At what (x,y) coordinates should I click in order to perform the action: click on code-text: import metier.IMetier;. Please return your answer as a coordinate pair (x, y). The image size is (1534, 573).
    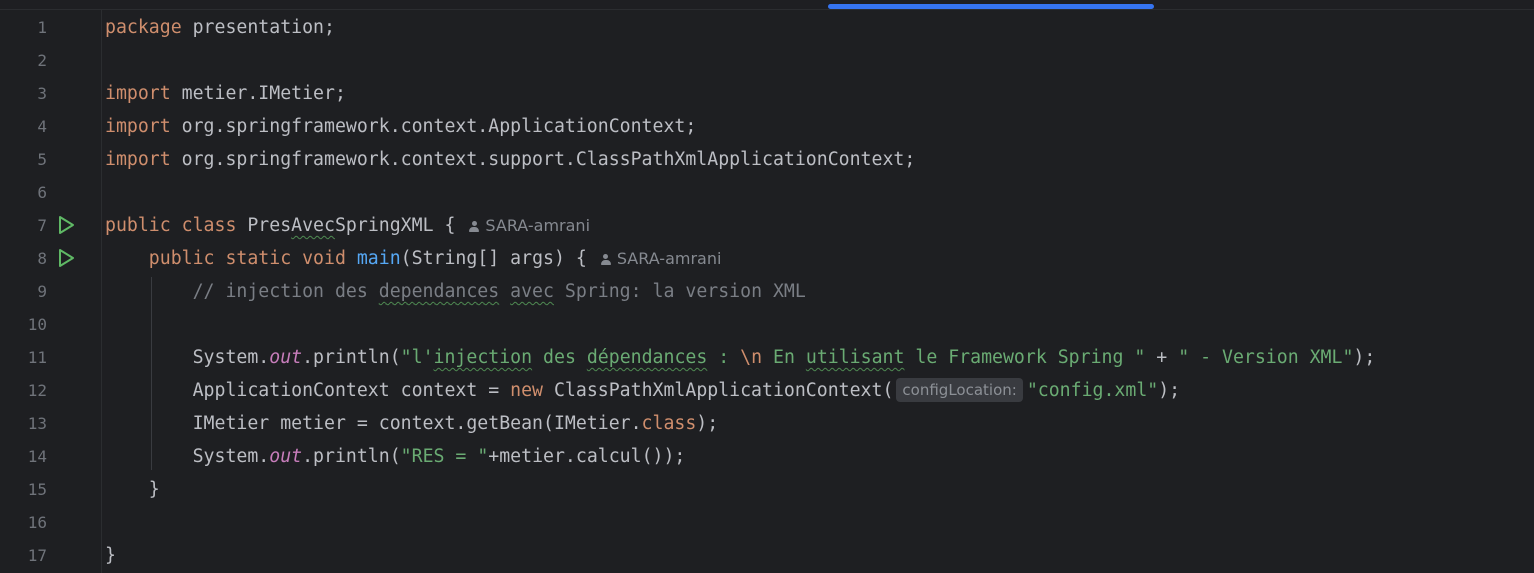
    Looking at the image, I should click on (225, 93).